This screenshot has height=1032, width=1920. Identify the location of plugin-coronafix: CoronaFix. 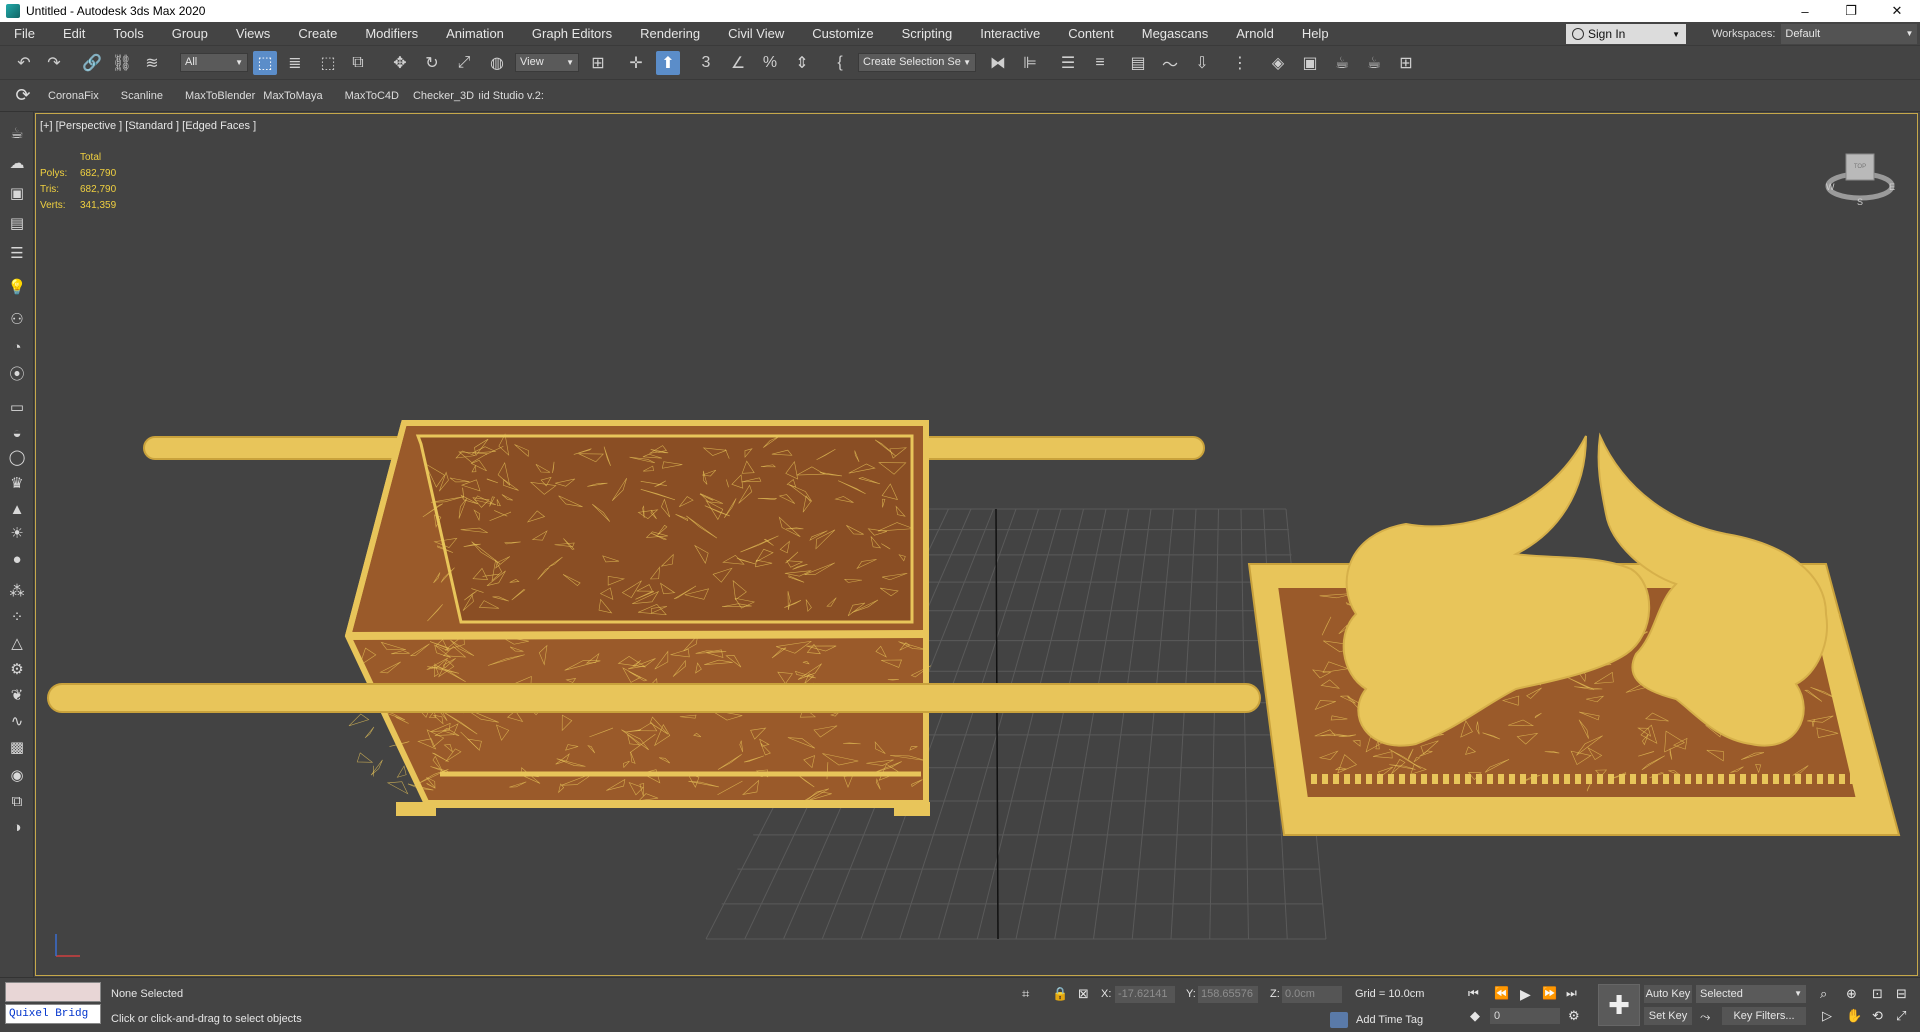
(73, 96).